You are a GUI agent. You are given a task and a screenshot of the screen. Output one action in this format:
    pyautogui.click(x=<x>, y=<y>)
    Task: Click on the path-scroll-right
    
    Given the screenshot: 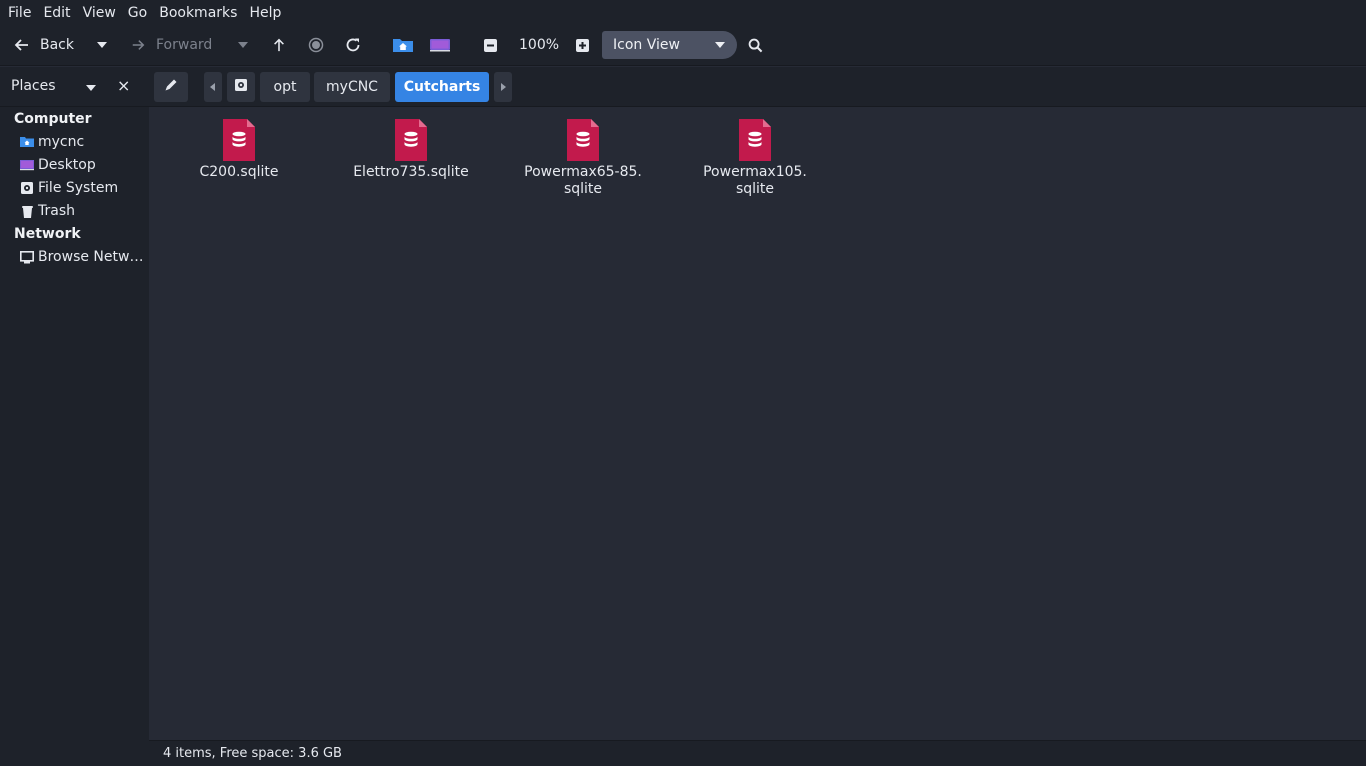 What is the action you would take?
    pyautogui.click(x=503, y=87)
    